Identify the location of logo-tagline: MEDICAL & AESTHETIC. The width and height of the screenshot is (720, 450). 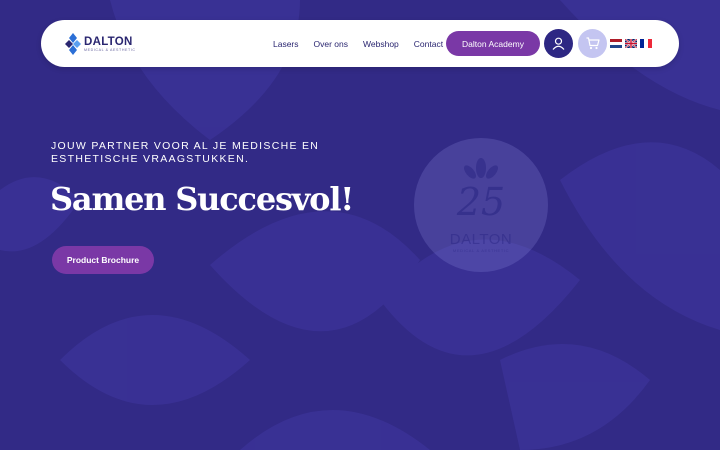
(110, 49).